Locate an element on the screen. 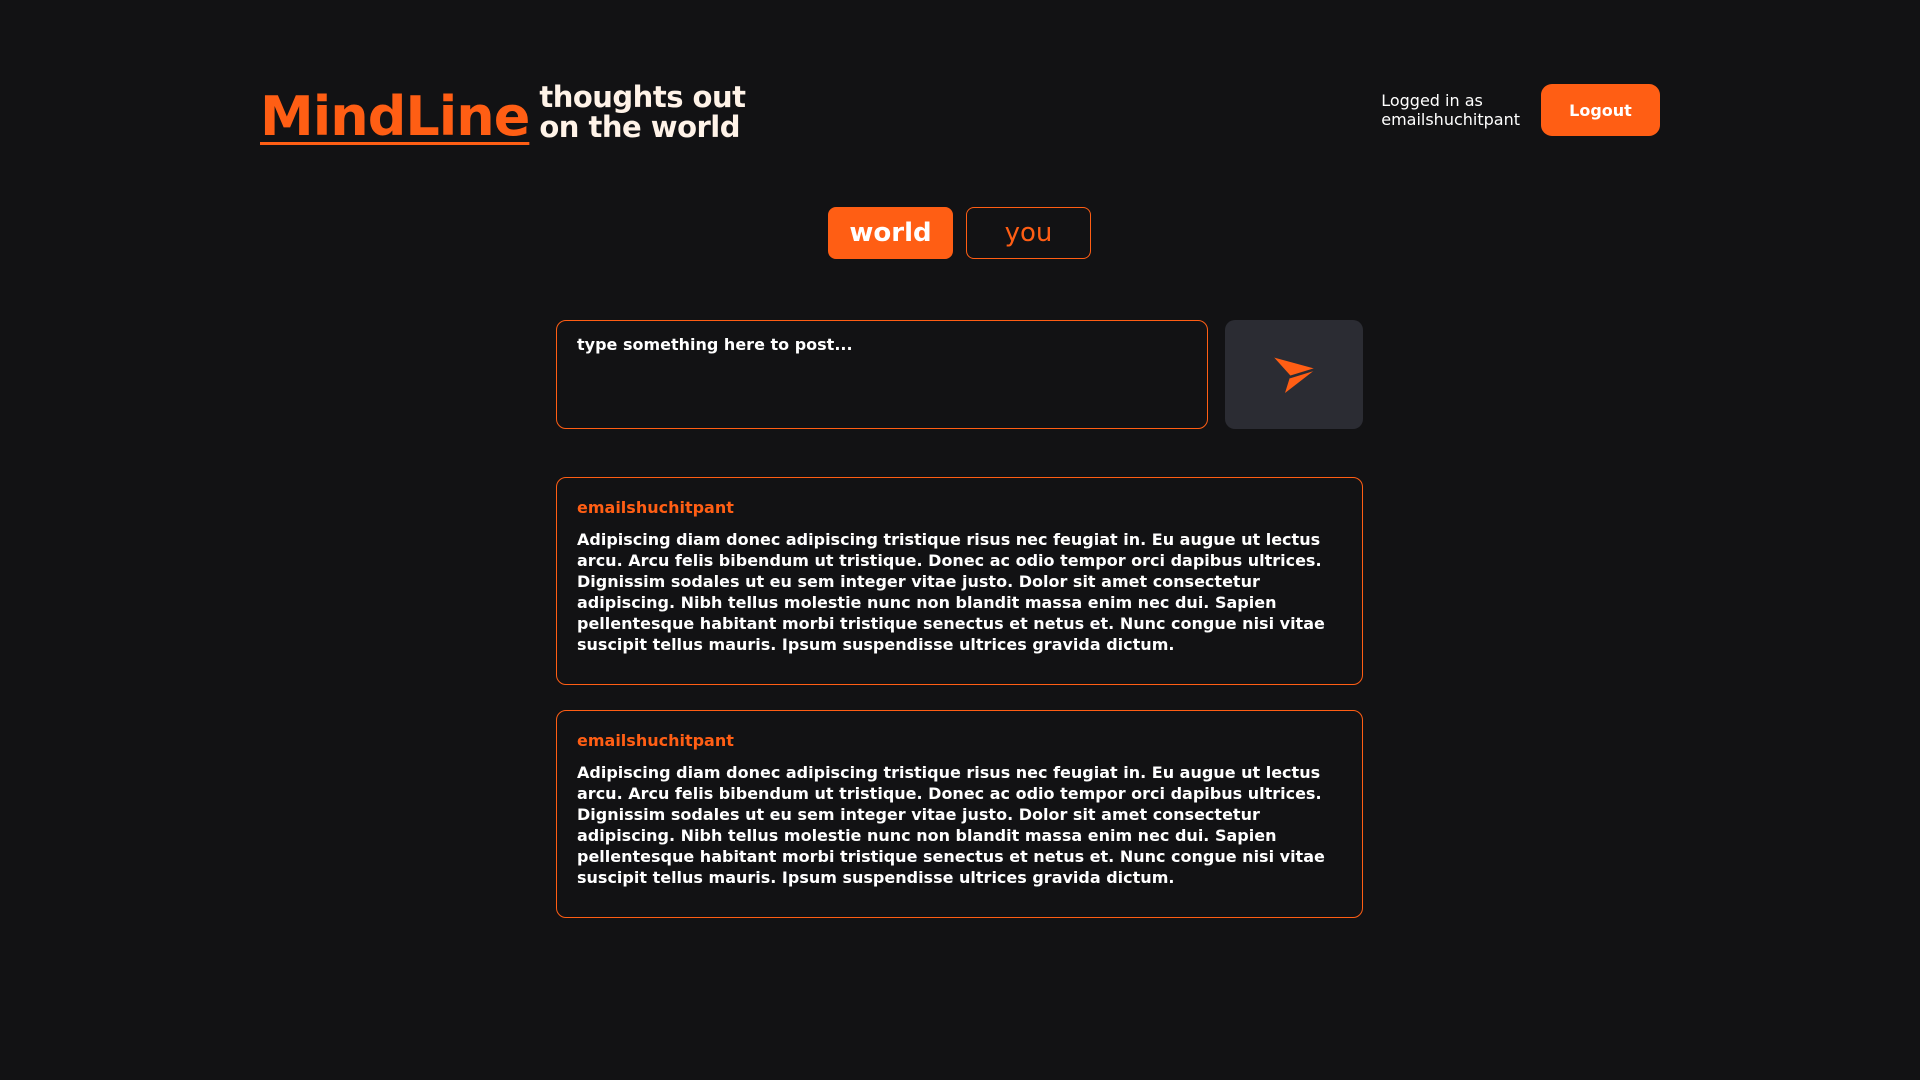 The height and width of the screenshot is (1080, 1920). send-button is located at coordinates (1294, 374).